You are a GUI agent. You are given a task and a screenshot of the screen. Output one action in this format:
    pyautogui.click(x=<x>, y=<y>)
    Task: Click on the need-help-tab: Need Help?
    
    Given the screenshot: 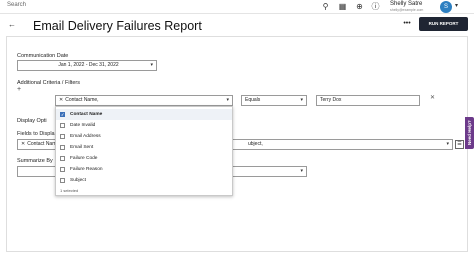 What is the action you would take?
    pyautogui.click(x=469, y=133)
    